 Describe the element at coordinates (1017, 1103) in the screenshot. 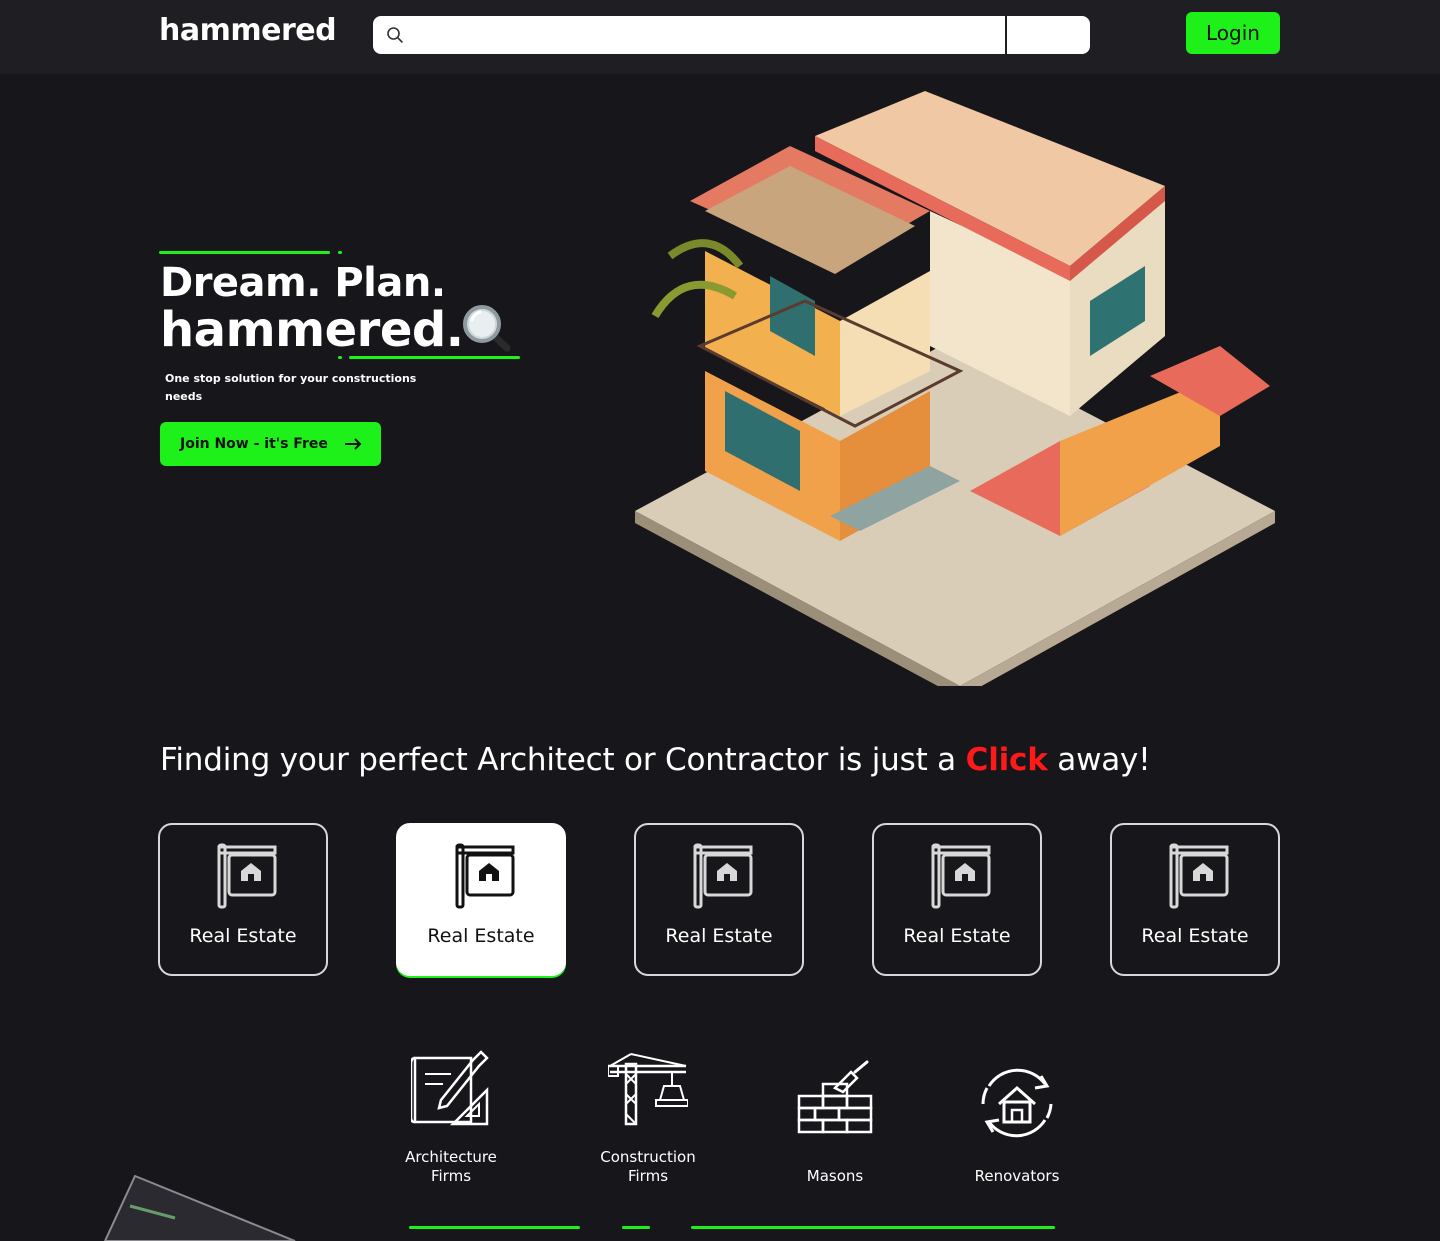

I see `house-renovation-icon` at that location.